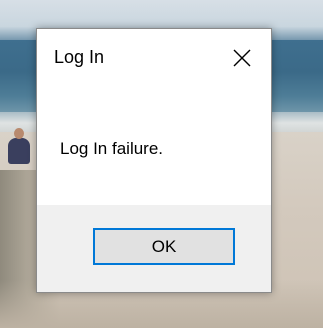 The image size is (323, 328). Describe the element at coordinates (164, 246) in the screenshot. I see `ok-button: OK` at that location.